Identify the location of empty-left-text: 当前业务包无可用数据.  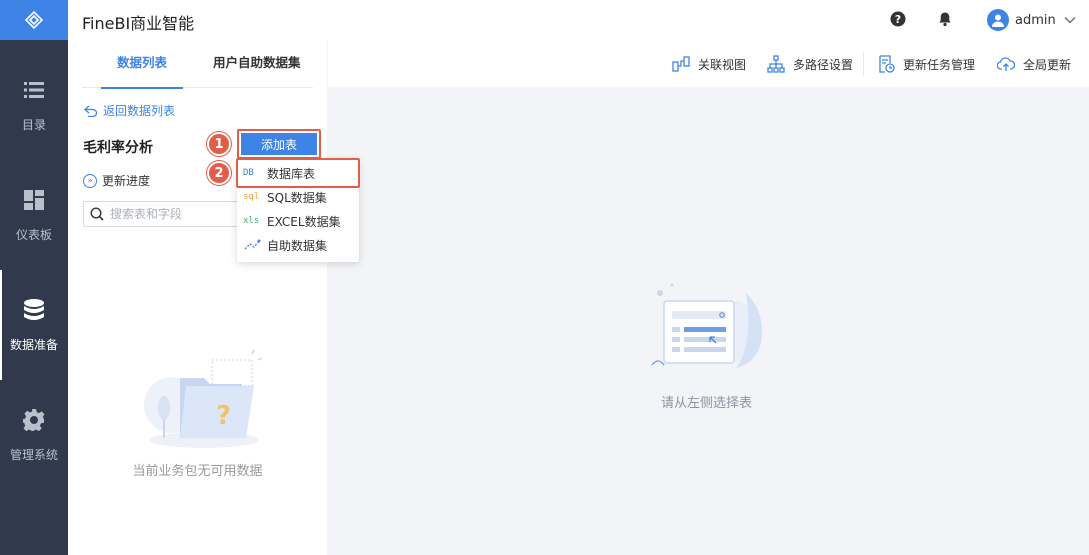
(197, 471).